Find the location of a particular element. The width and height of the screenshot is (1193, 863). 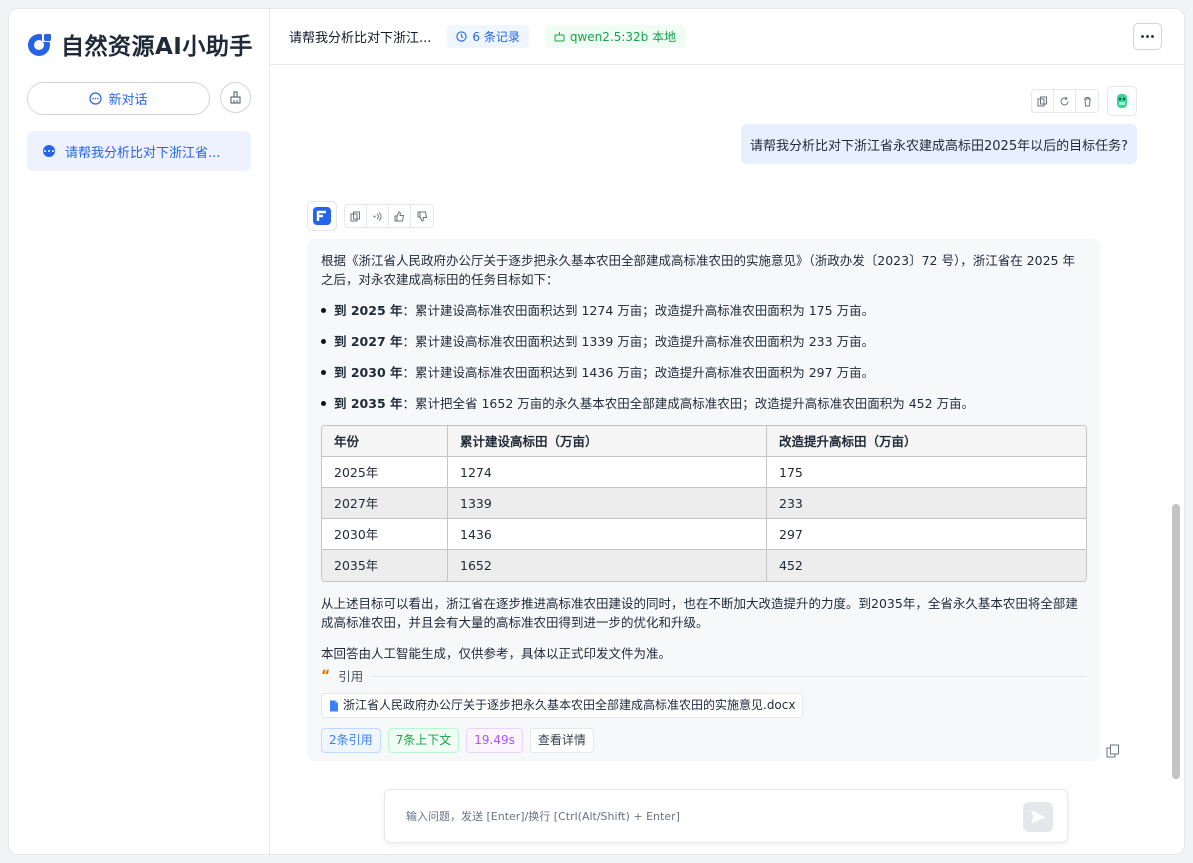

column-header: 改造提升高标田（万亩） is located at coordinates (926, 441).